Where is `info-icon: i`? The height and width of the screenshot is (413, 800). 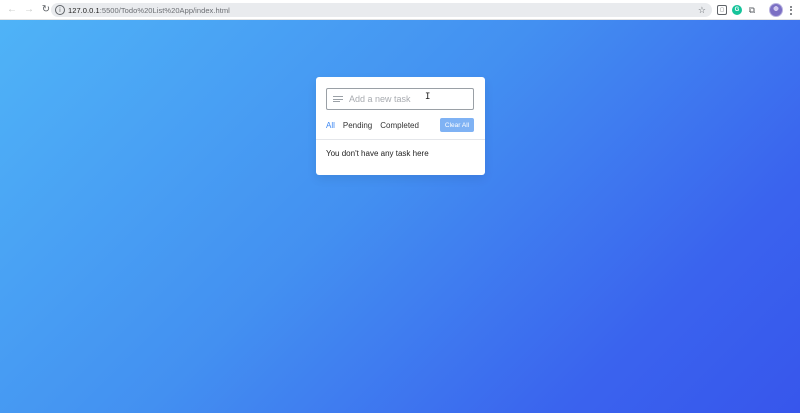 info-icon: i is located at coordinates (60, 10).